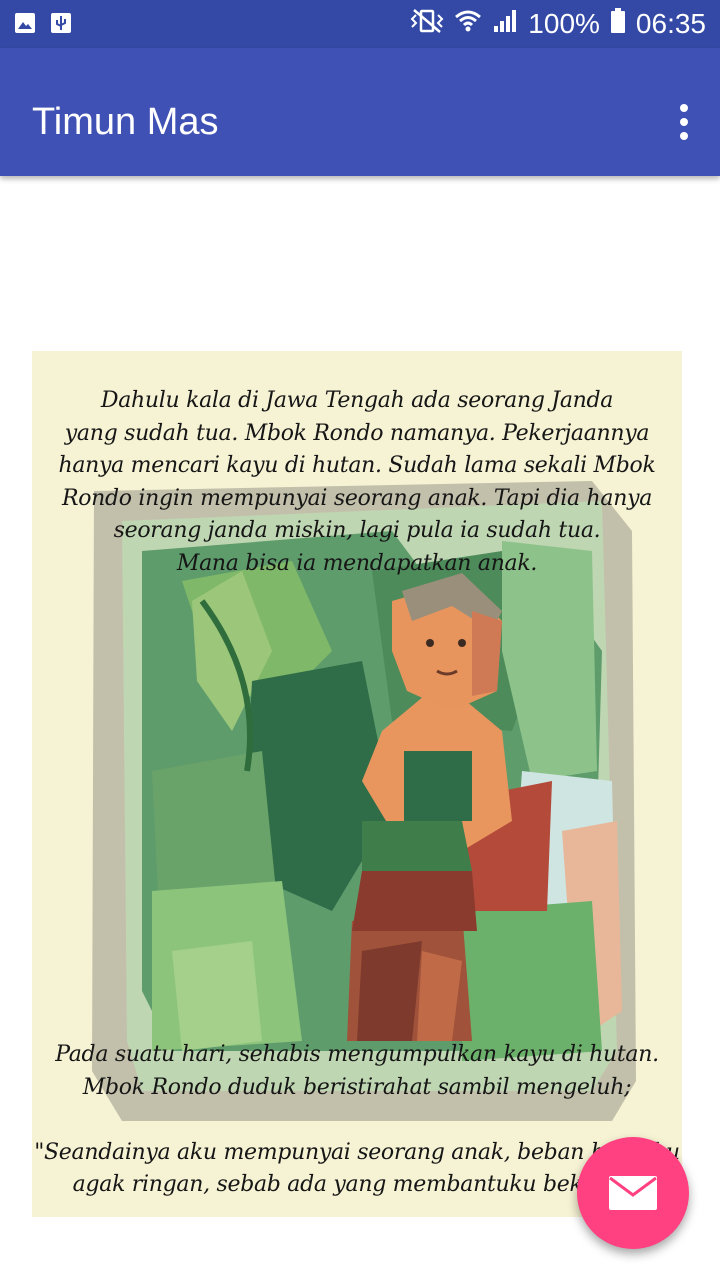  I want to click on wifi-icon, so click(468, 24).